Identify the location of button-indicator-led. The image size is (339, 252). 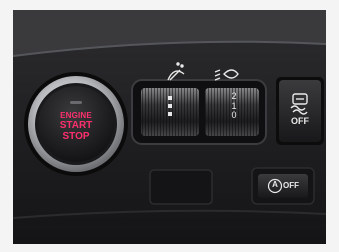
(76, 102).